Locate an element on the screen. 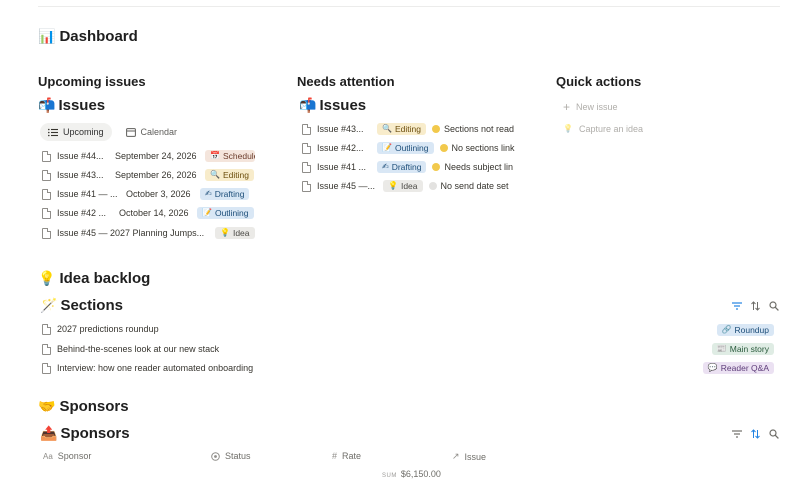 This screenshot has width=800, height=484. upcoming-heading: Upcoming issues is located at coordinates (92, 81).